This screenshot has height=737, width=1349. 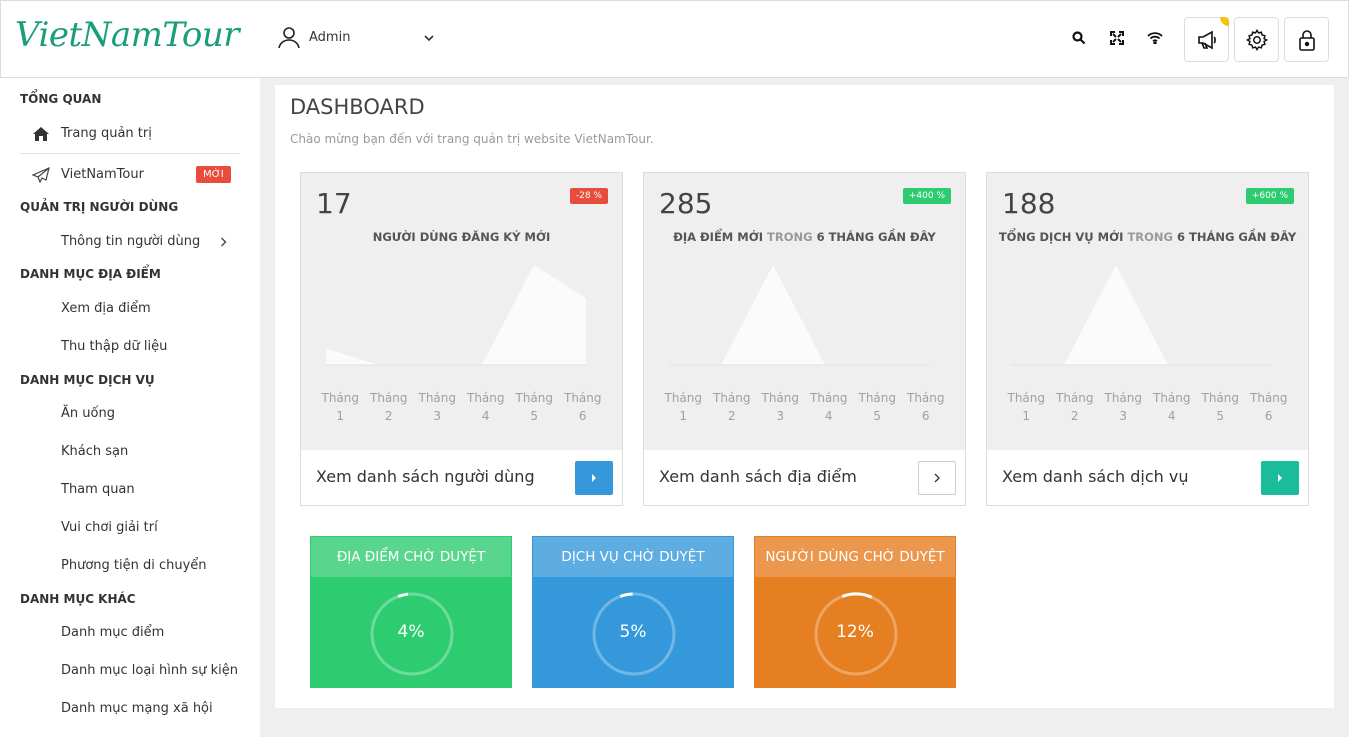 I want to click on card-number: 285, so click(x=686, y=203).